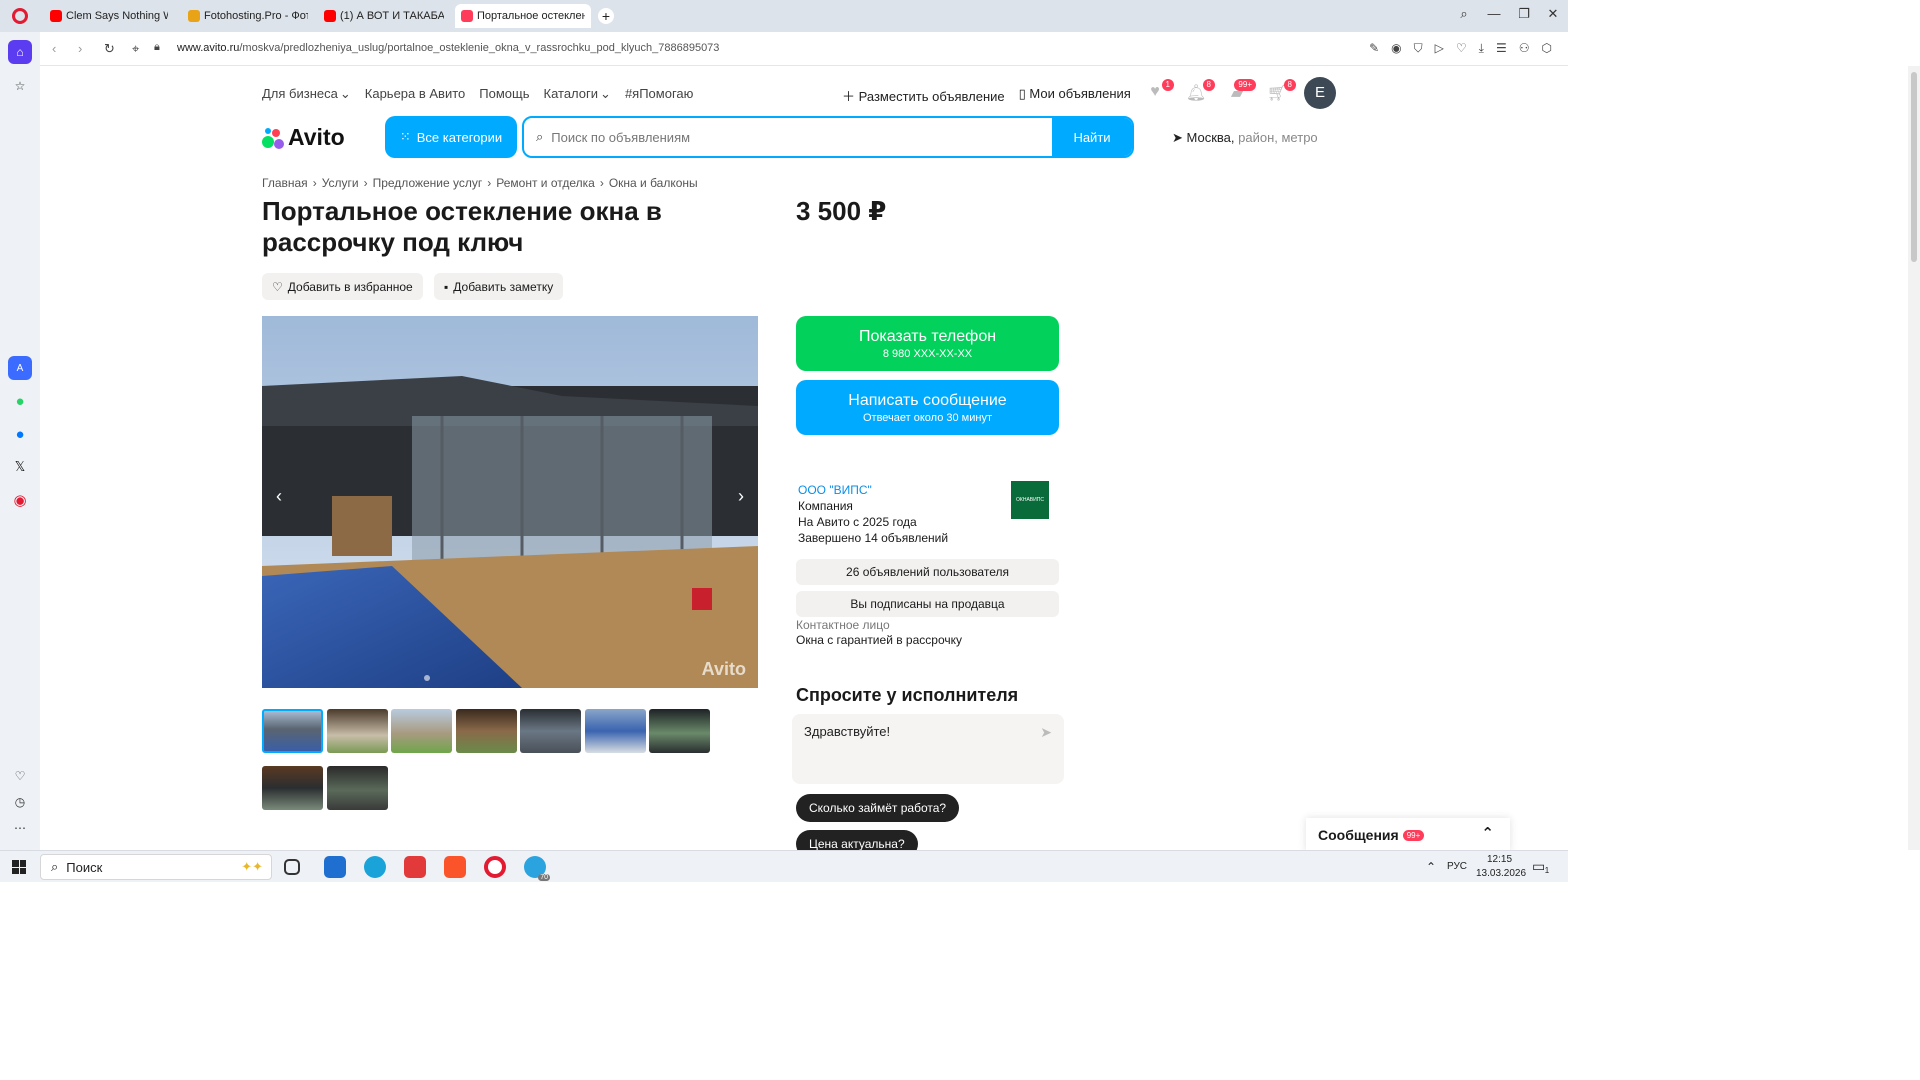 This screenshot has height=1080, width=1920. I want to click on opera-menu-icon, so click(20, 16).